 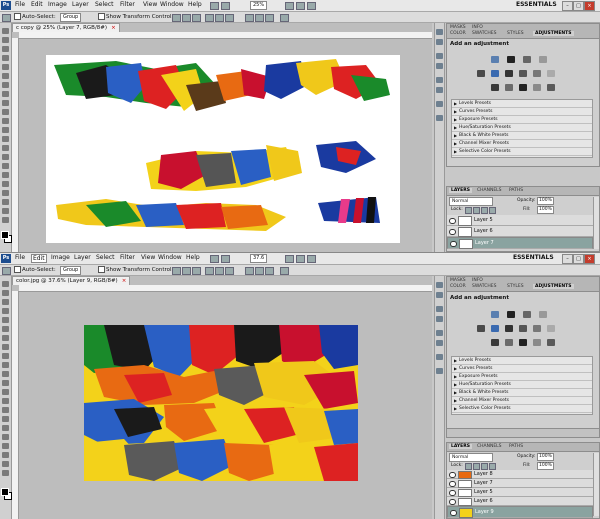 What do you see at coordinates (520, 501) in the screenshot?
I see `layer-row: Layer 6` at bounding box center [520, 501].